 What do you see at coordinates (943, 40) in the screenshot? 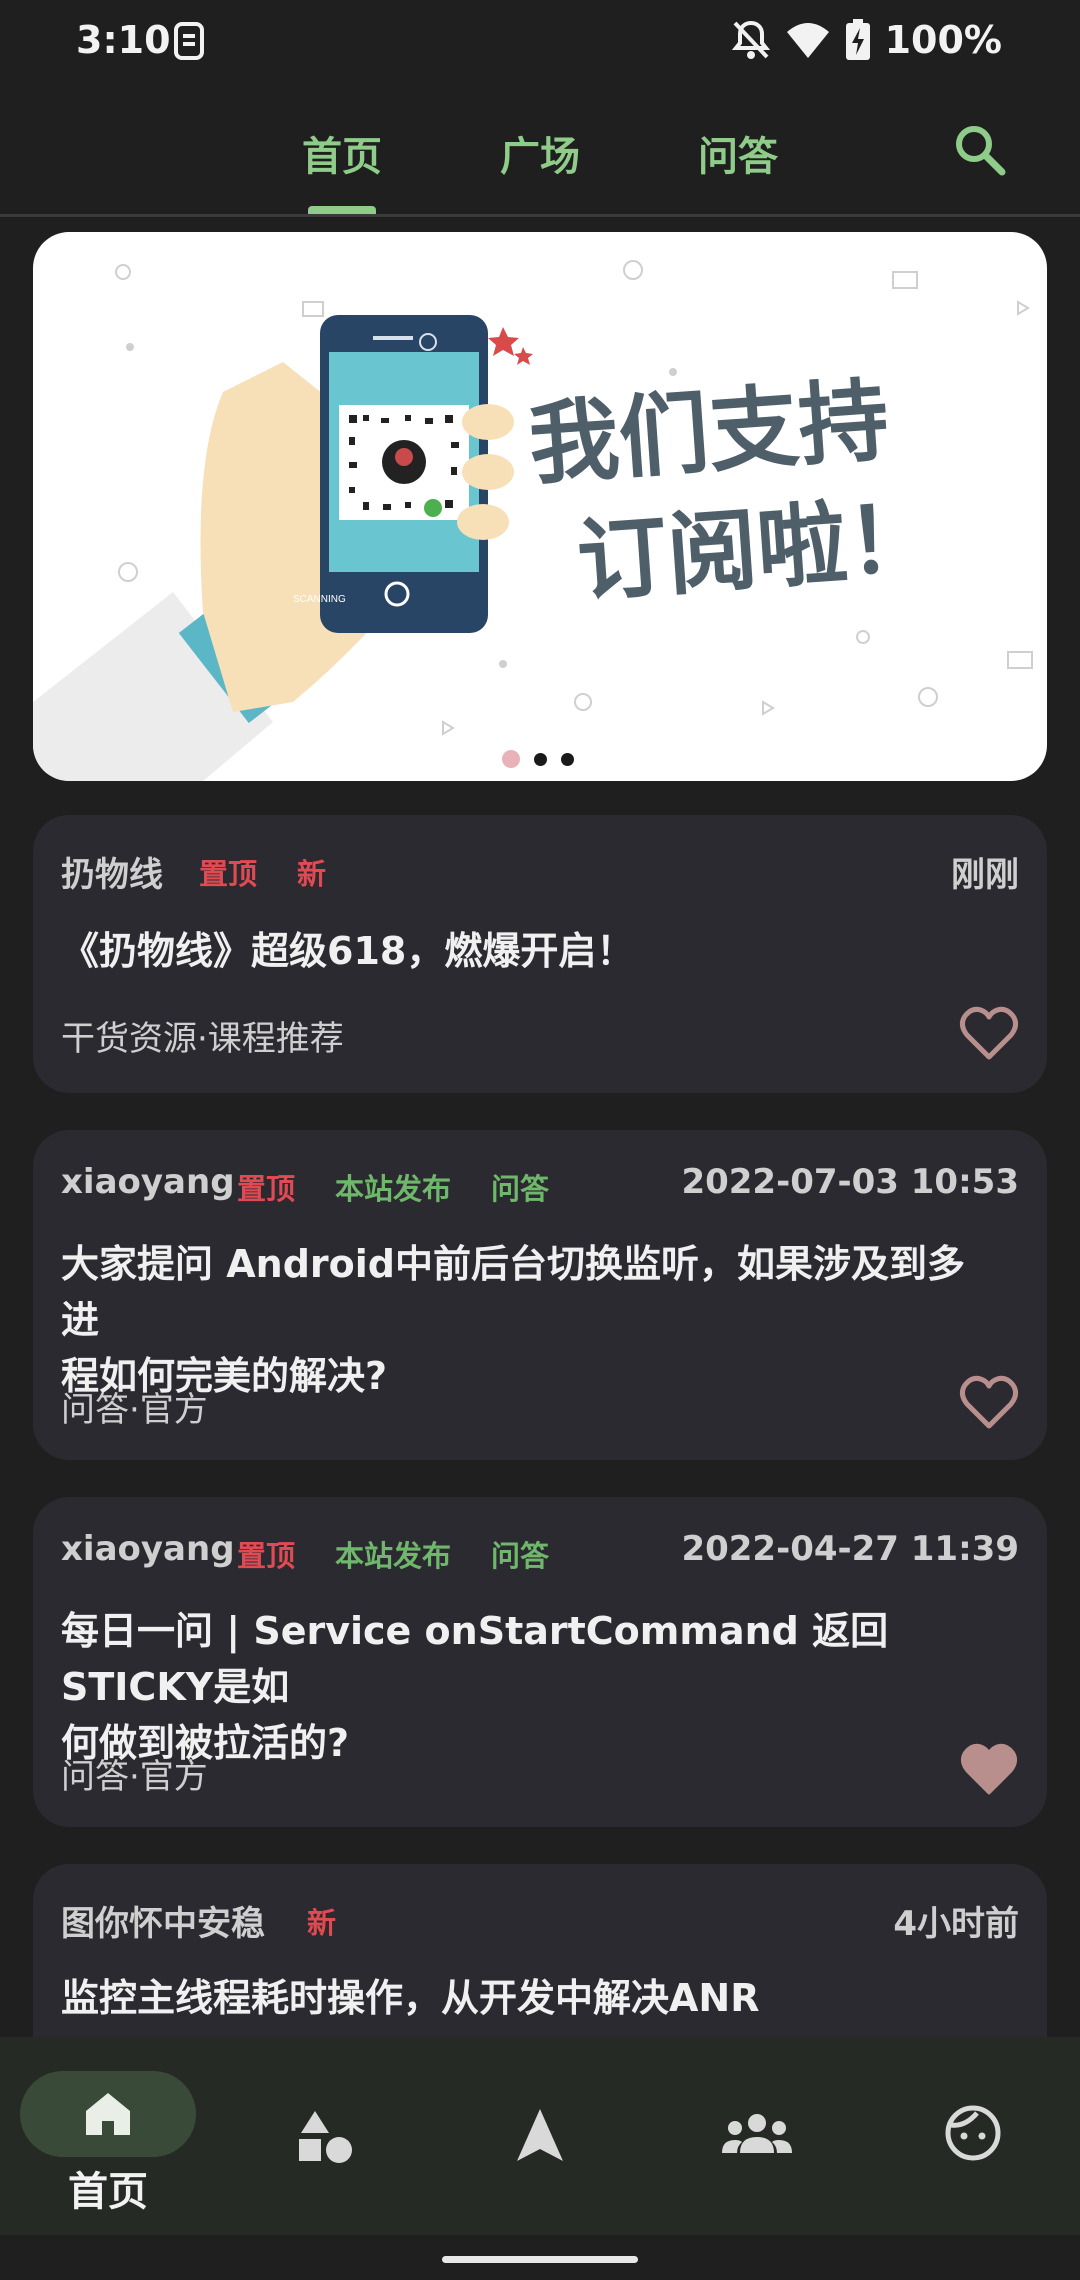
I see `battery-percent: 100%` at bounding box center [943, 40].